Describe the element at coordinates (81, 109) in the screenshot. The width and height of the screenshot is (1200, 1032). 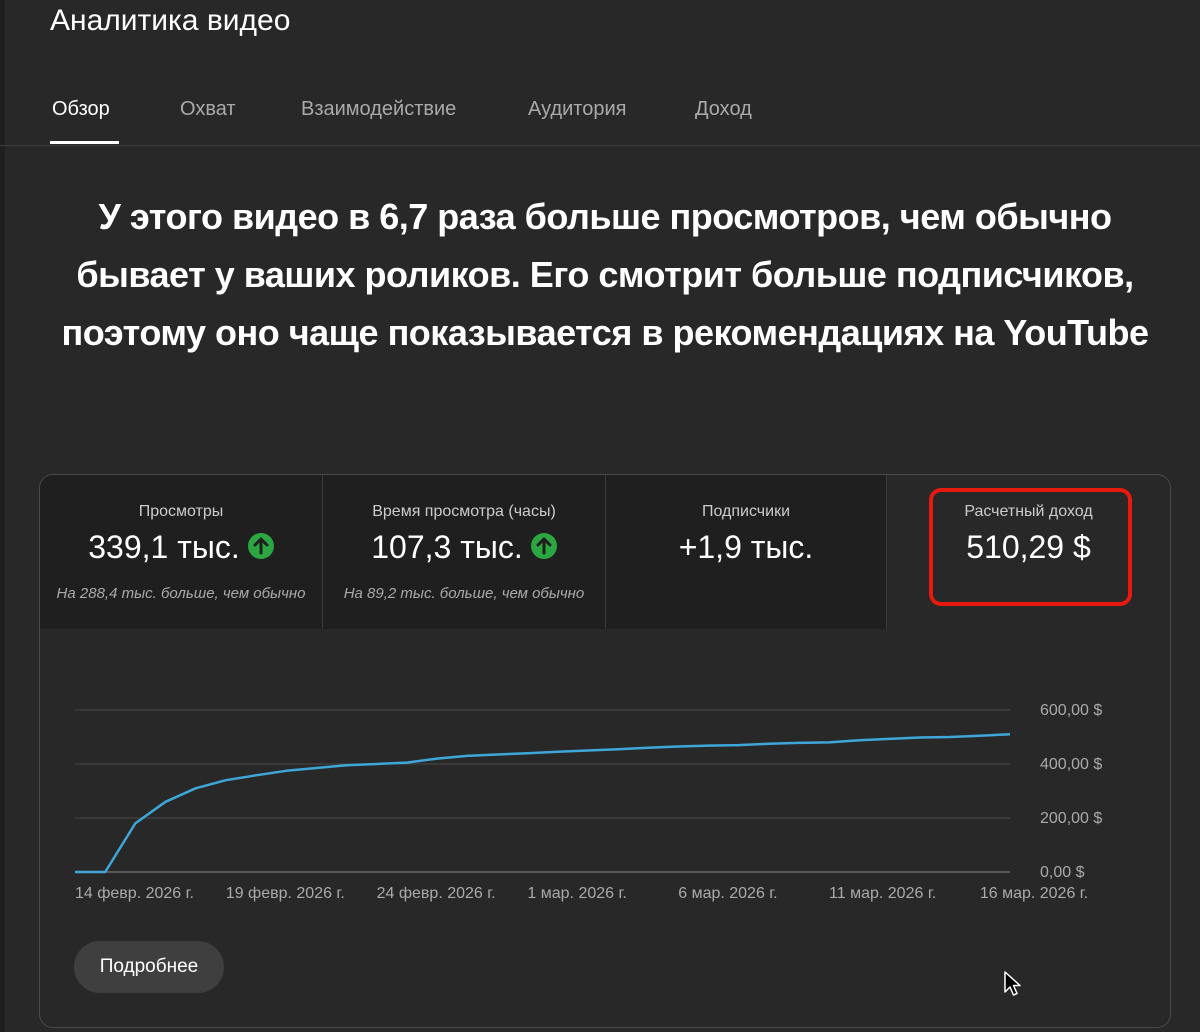
I see `tab-overview: Обзор` at that location.